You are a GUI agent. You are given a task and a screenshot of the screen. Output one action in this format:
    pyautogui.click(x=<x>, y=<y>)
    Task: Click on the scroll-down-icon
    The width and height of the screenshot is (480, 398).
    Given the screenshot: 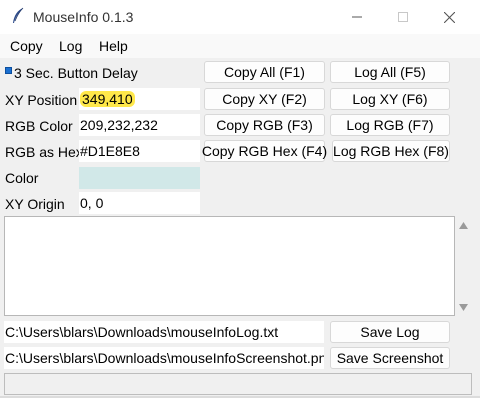 What is the action you would take?
    pyautogui.click(x=463, y=307)
    